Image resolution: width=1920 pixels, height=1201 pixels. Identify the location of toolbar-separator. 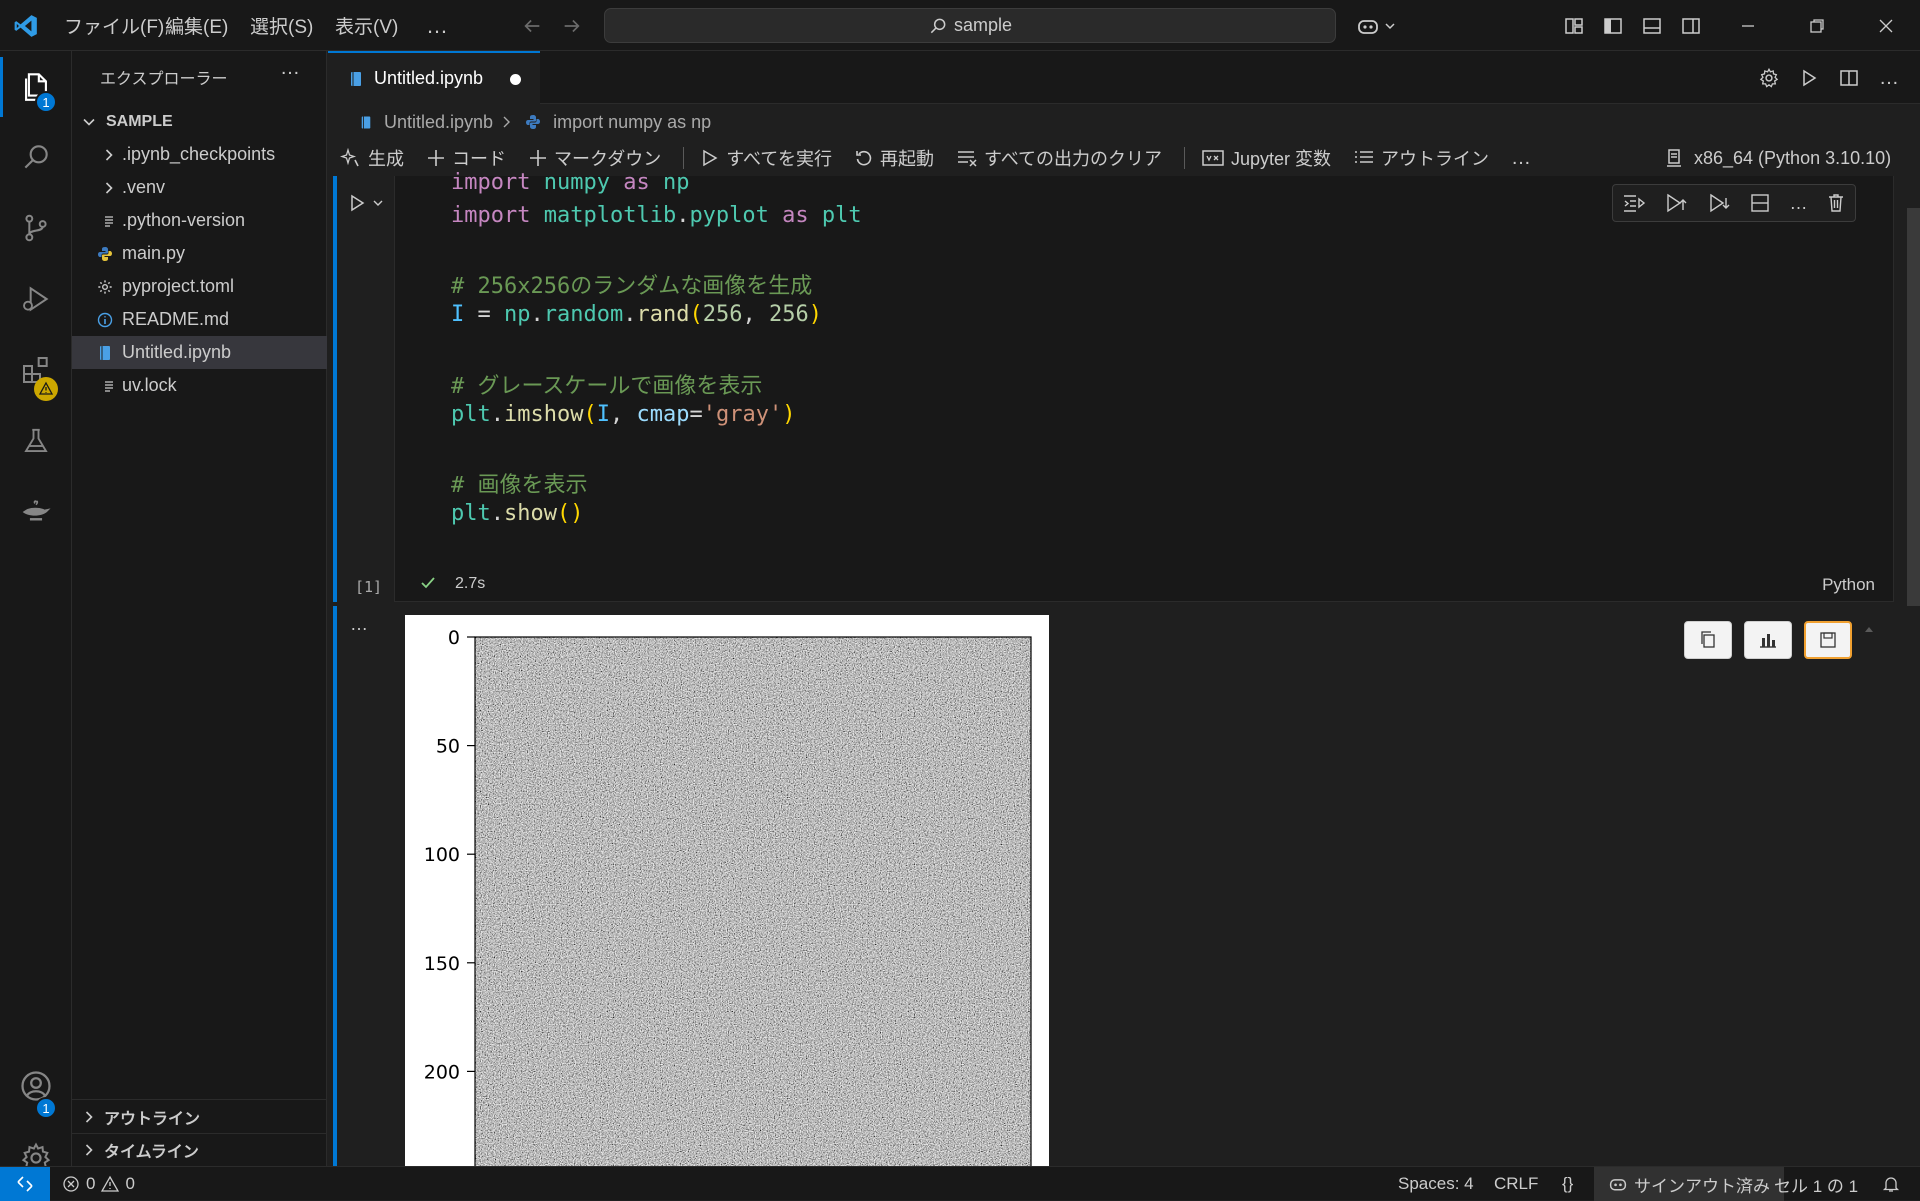
(684, 158).